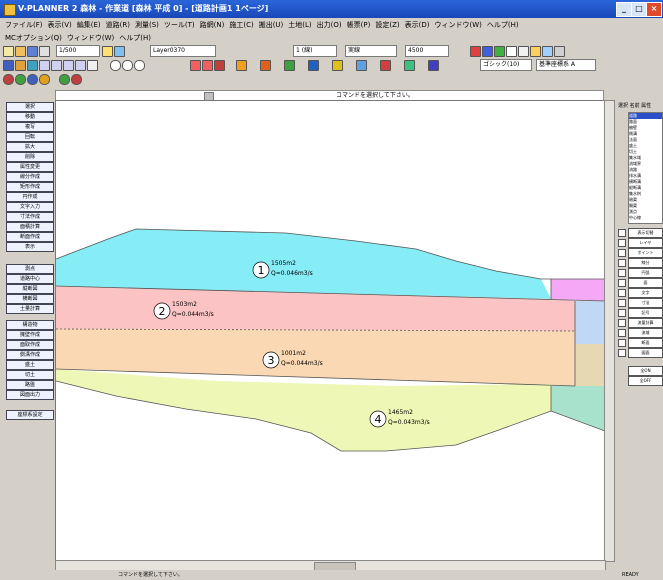 This screenshot has height=580, width=663. I want to click on coordinate-select: 基準座標系 A, so click(566, 65).